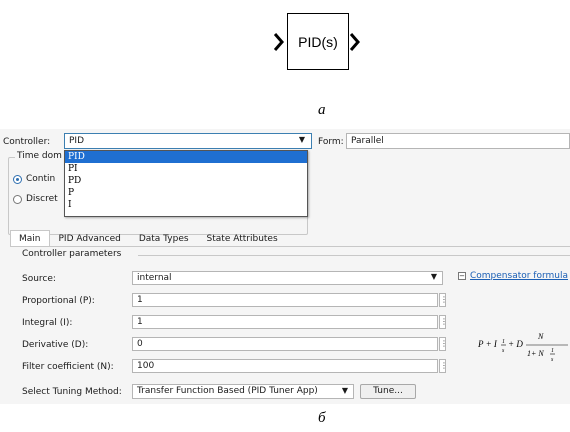  What do you see at coordinates (322, 418) in the screenshot?
I see `caption-b: б` at bounding box center [322, 418].